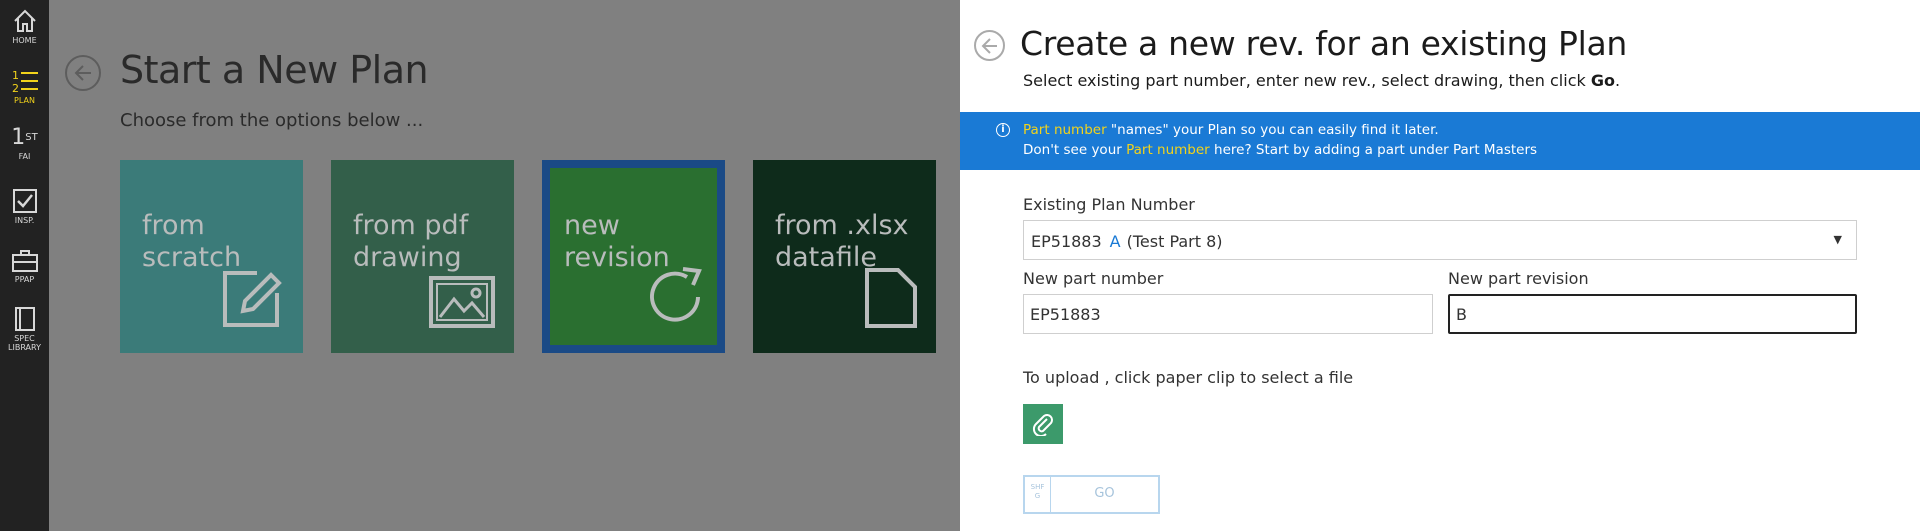 The height and width of the screenshot is (531, 1920). Describe the element at coordinates (617, 241) in the screenshot. I see `tile-label: new revision` at that location.